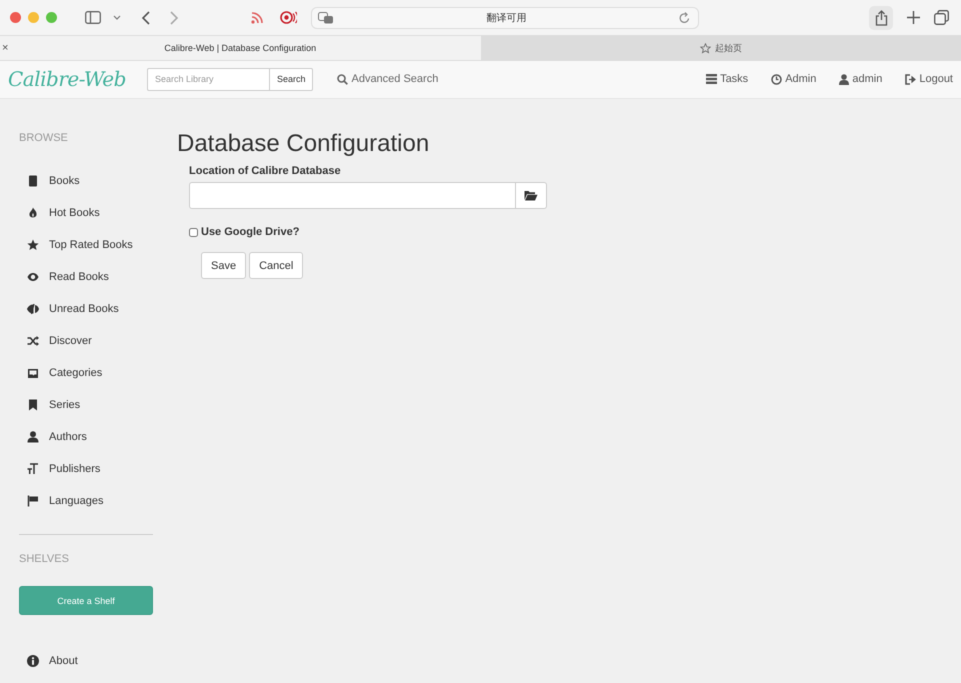 The image size is (961, 683). I want to click on fire-icon, so click(33, 213).